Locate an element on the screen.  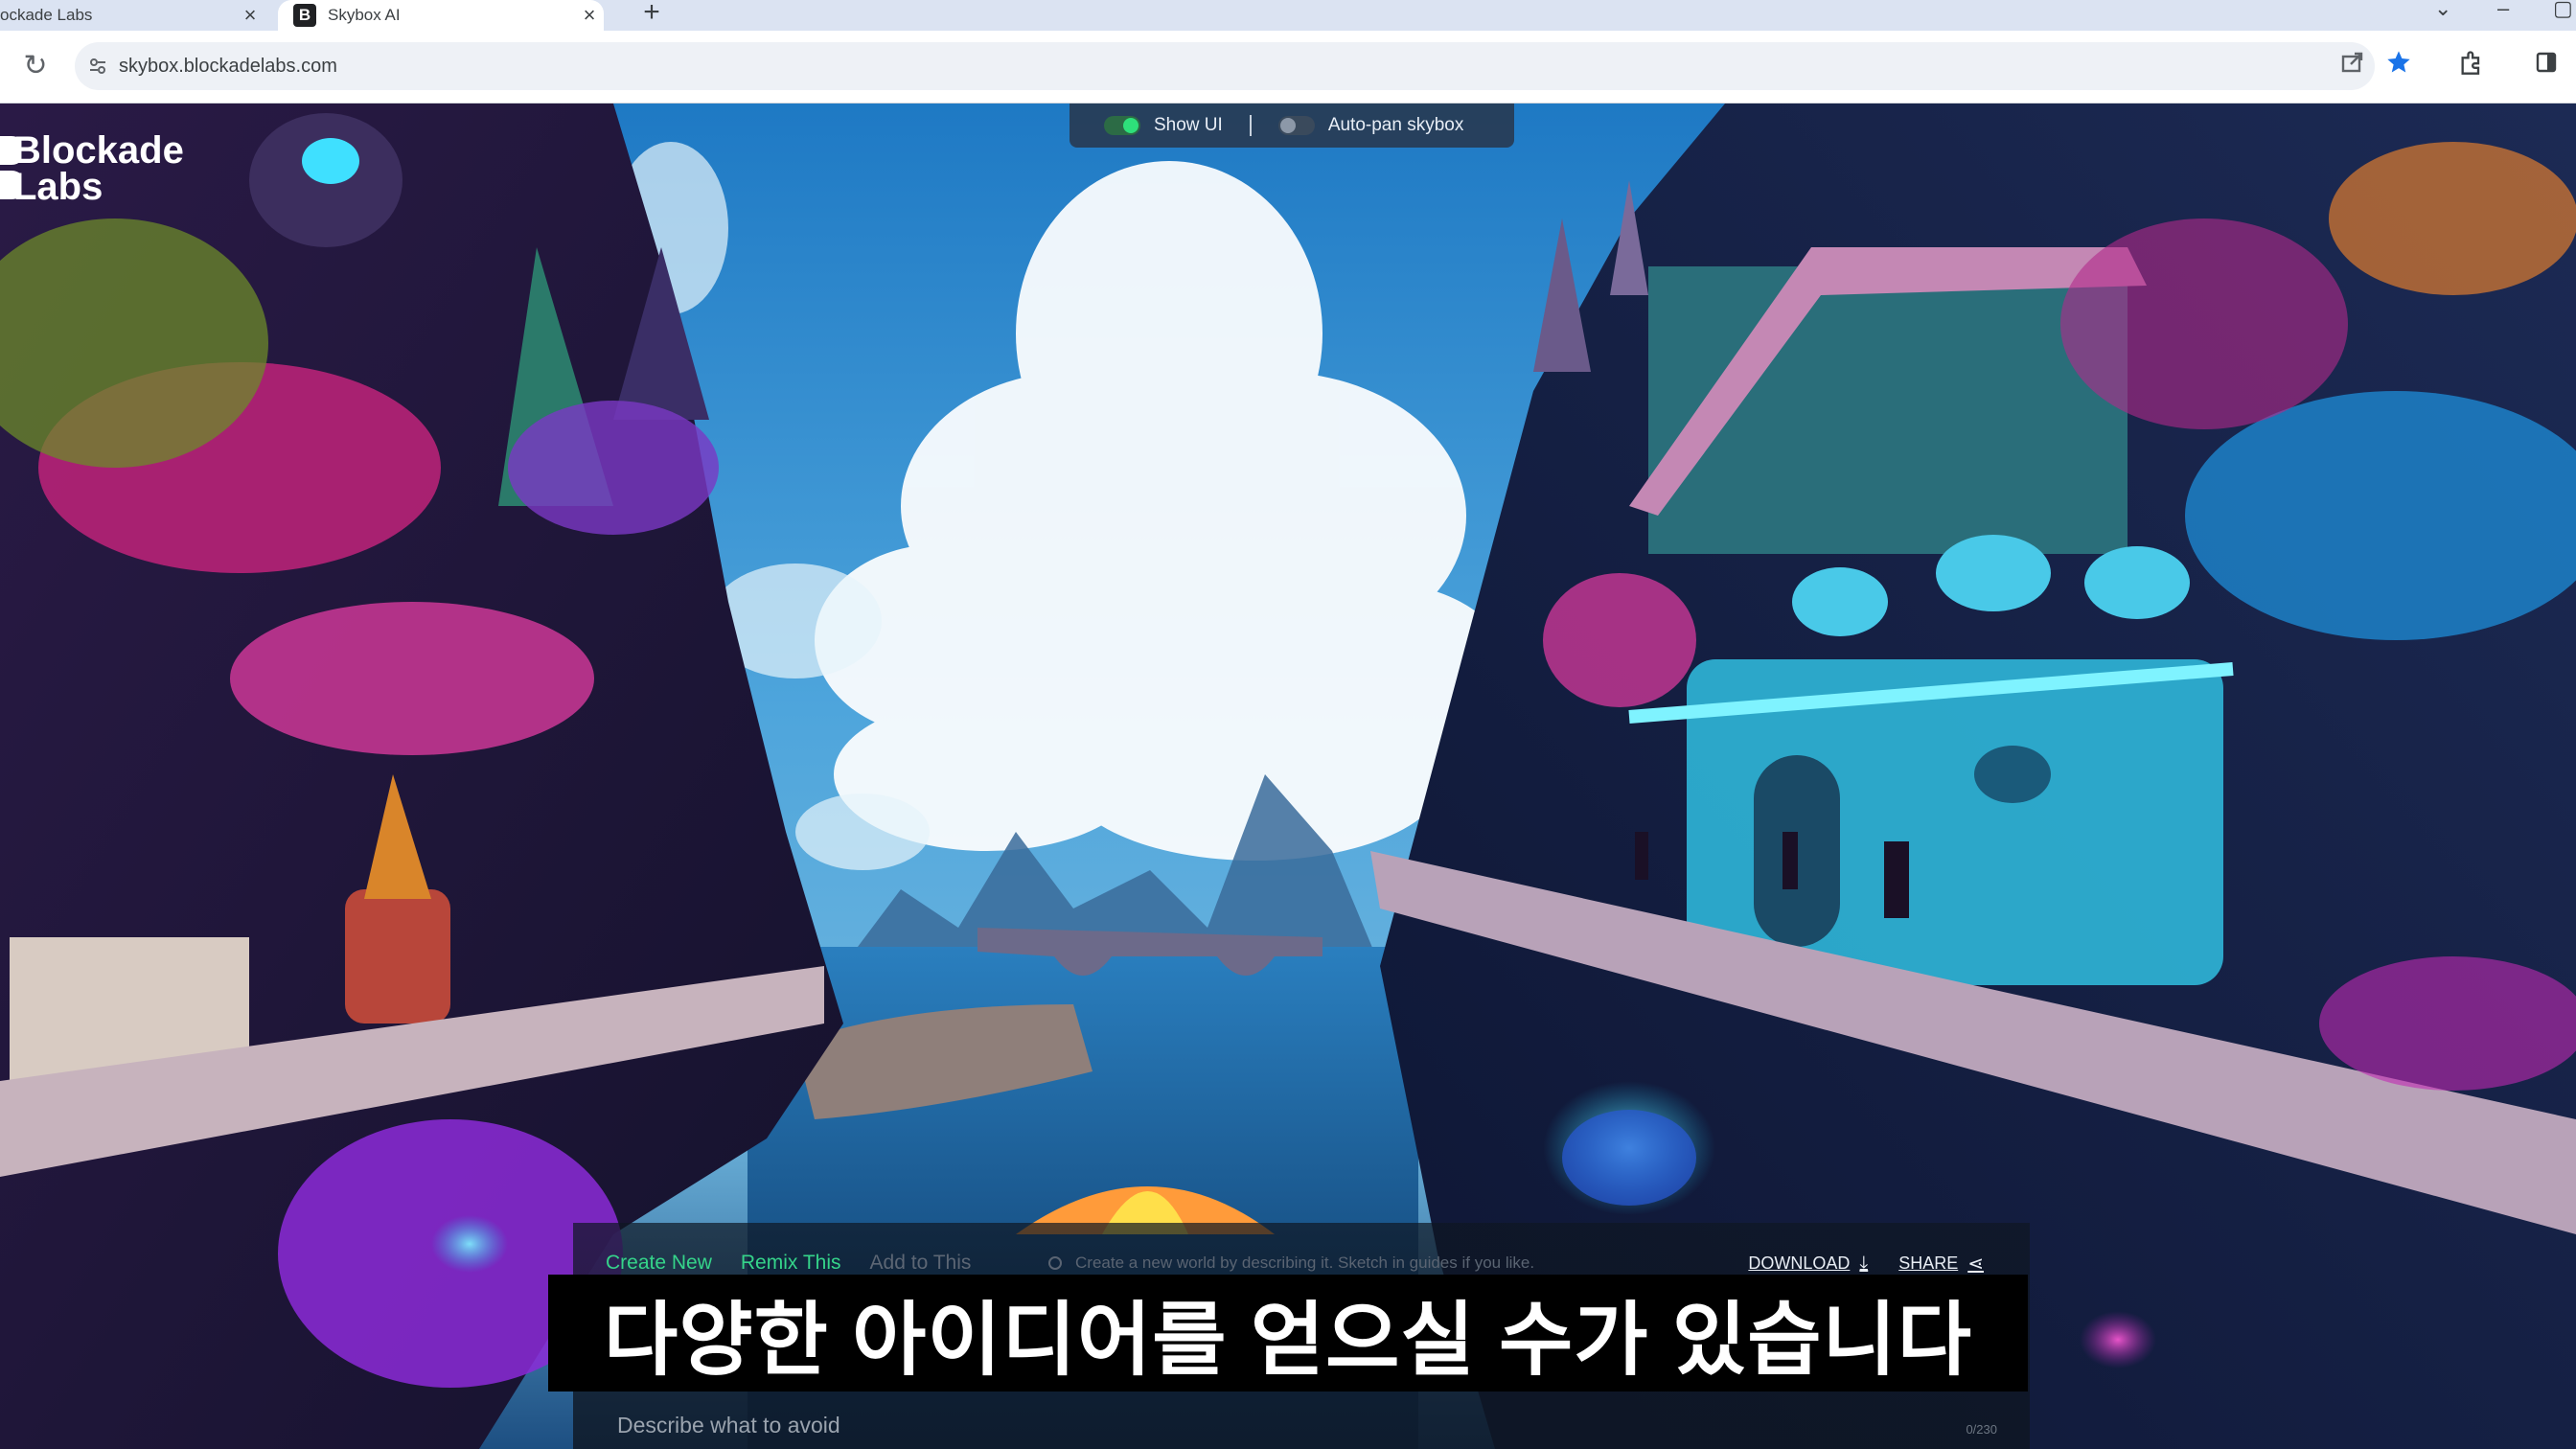
brand-line-1: Blockade is located at coordinates (98, 150).